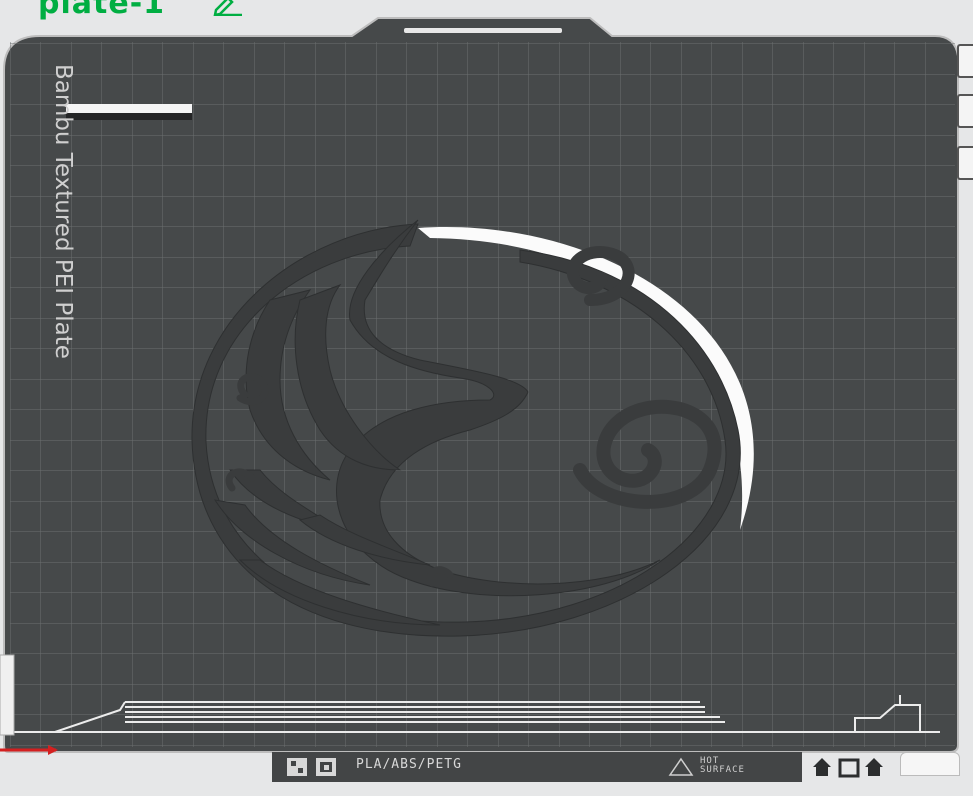 This screenshot has width=973, height=796. What do you see at coordinates (852, 768) in the screenshot?
I see `plate-action-icons` at bounding box center [852, 768].